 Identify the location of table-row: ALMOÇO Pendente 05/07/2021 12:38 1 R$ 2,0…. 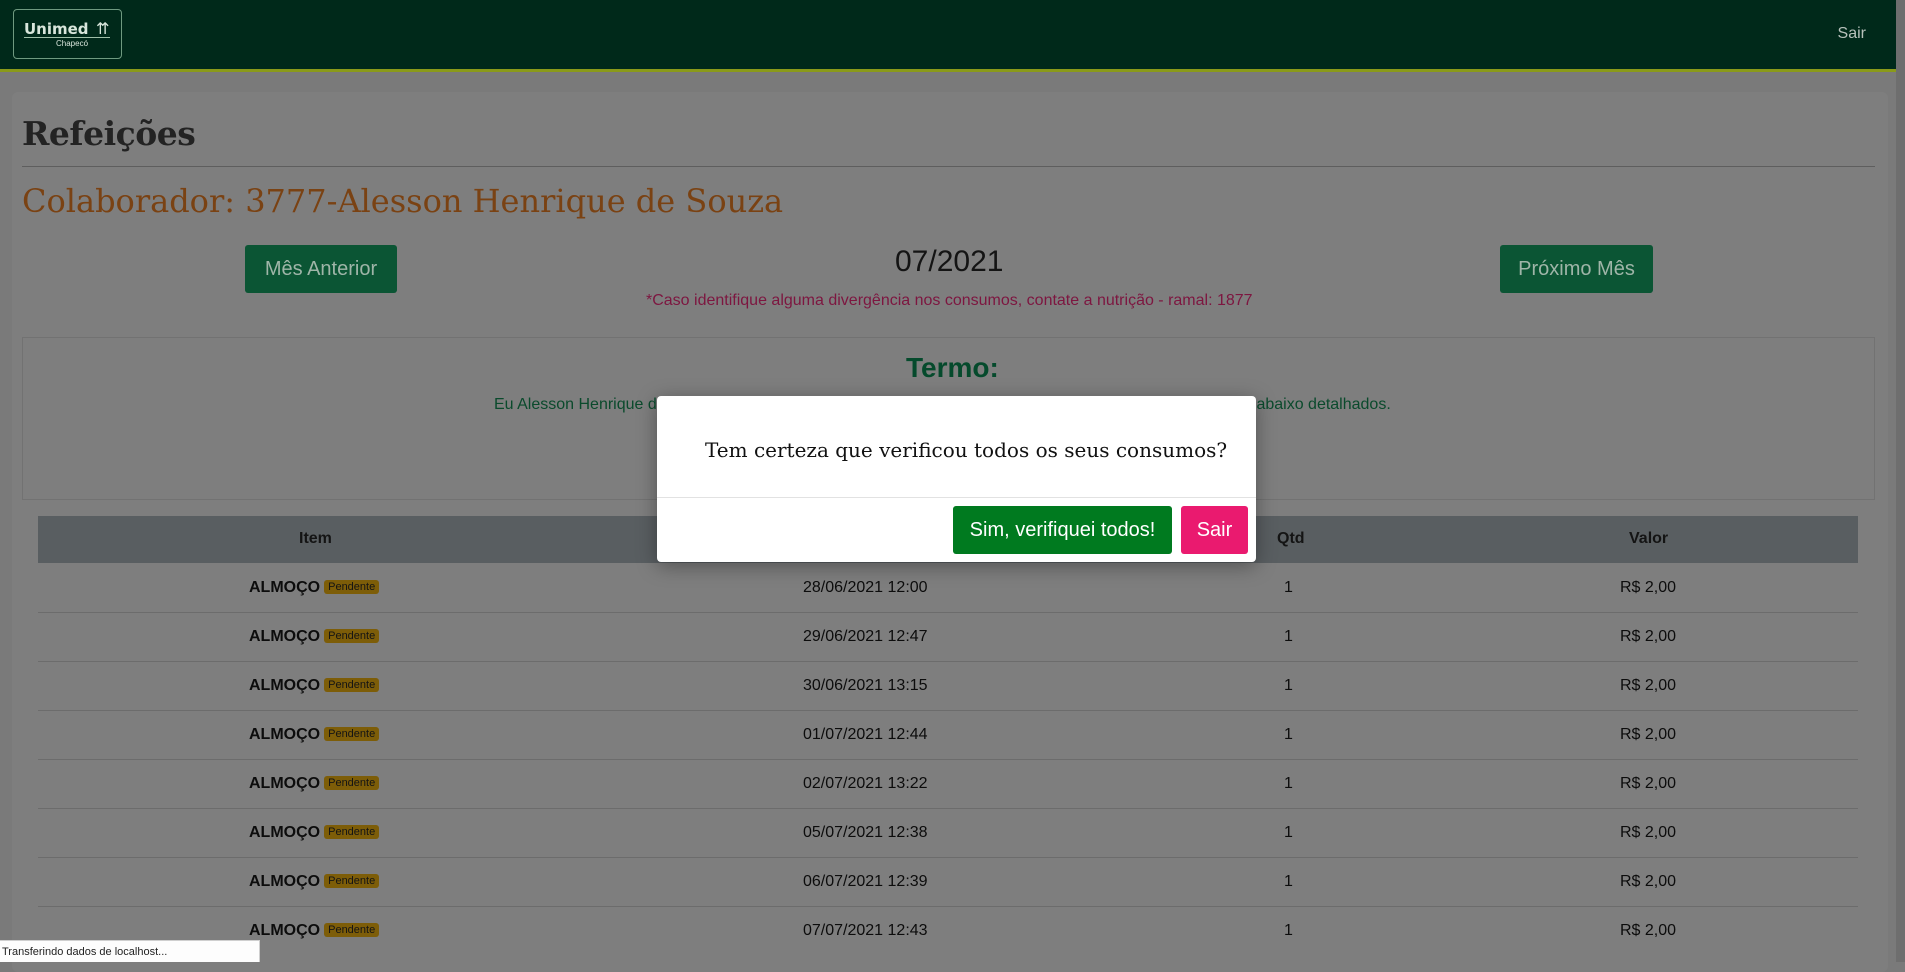
(948, 833).